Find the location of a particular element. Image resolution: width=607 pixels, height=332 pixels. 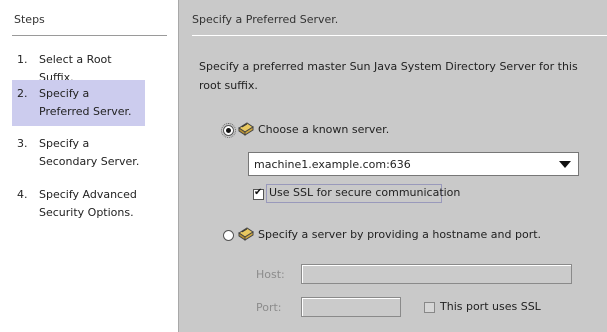

known-server-label: Choose a known server. is located at coordinates (323, 129).